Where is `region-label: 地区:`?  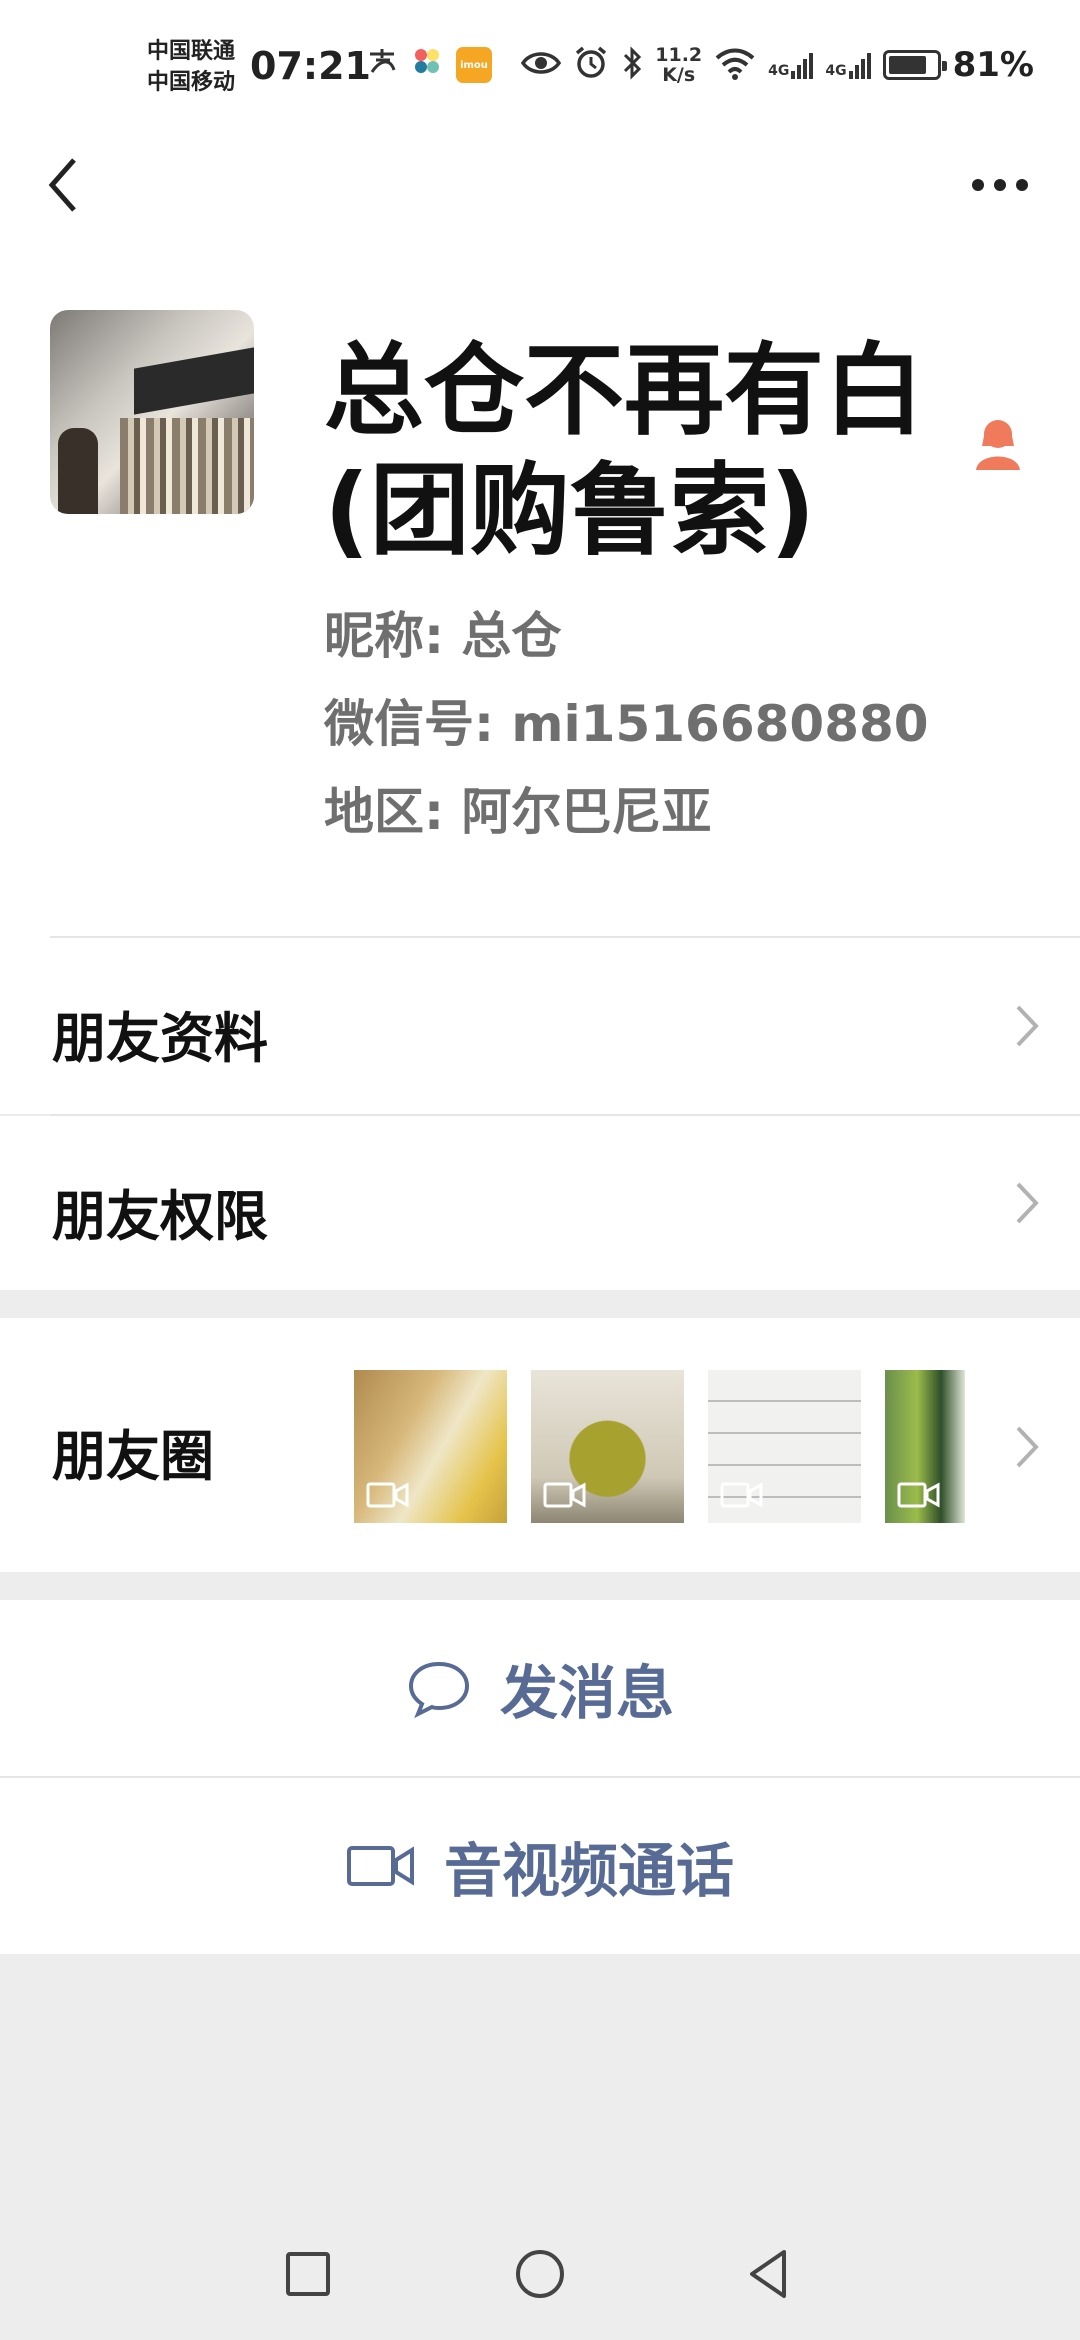 region-label: 地区: is located at coordinates (384, 812).